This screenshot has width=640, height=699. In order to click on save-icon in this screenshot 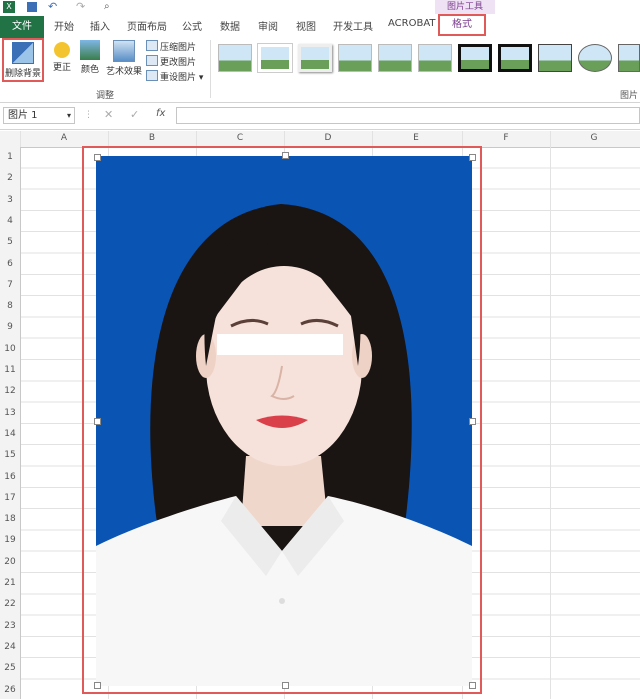, I will do `click(32, 7)`.